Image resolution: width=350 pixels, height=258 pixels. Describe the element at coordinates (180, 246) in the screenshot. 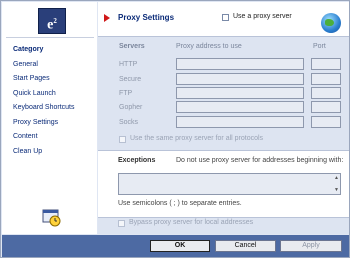

I see `ok-button: OK` at that location.